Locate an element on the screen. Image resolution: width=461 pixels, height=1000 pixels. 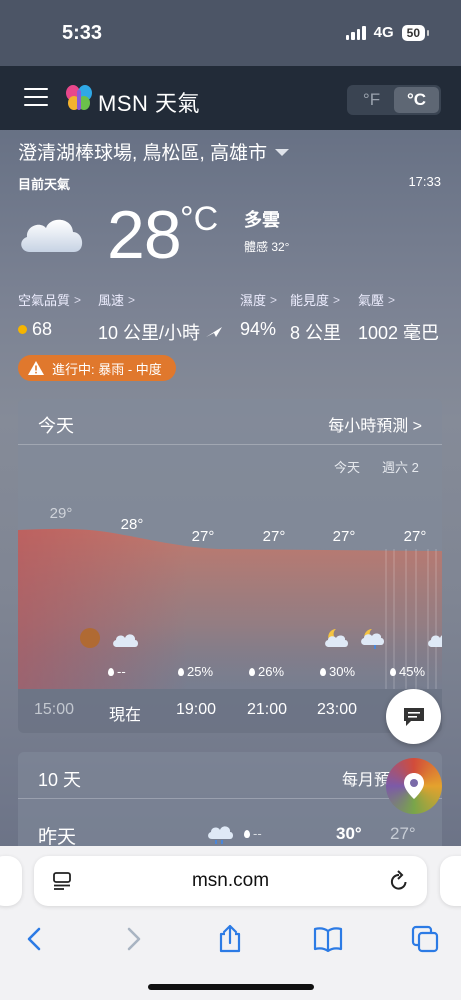
forward-icon is located at coordinates (133, 939).